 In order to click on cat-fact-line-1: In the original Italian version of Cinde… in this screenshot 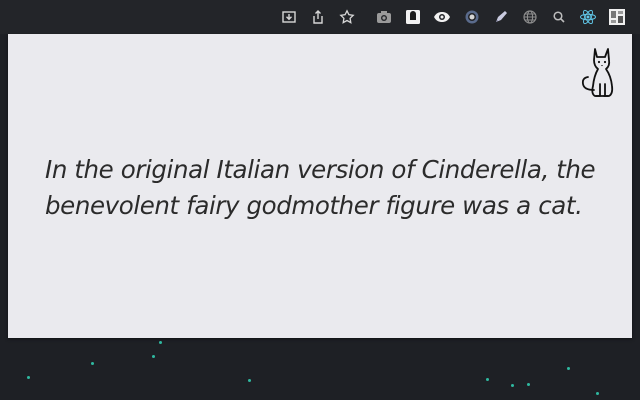, I will do `click(320, 169)`.